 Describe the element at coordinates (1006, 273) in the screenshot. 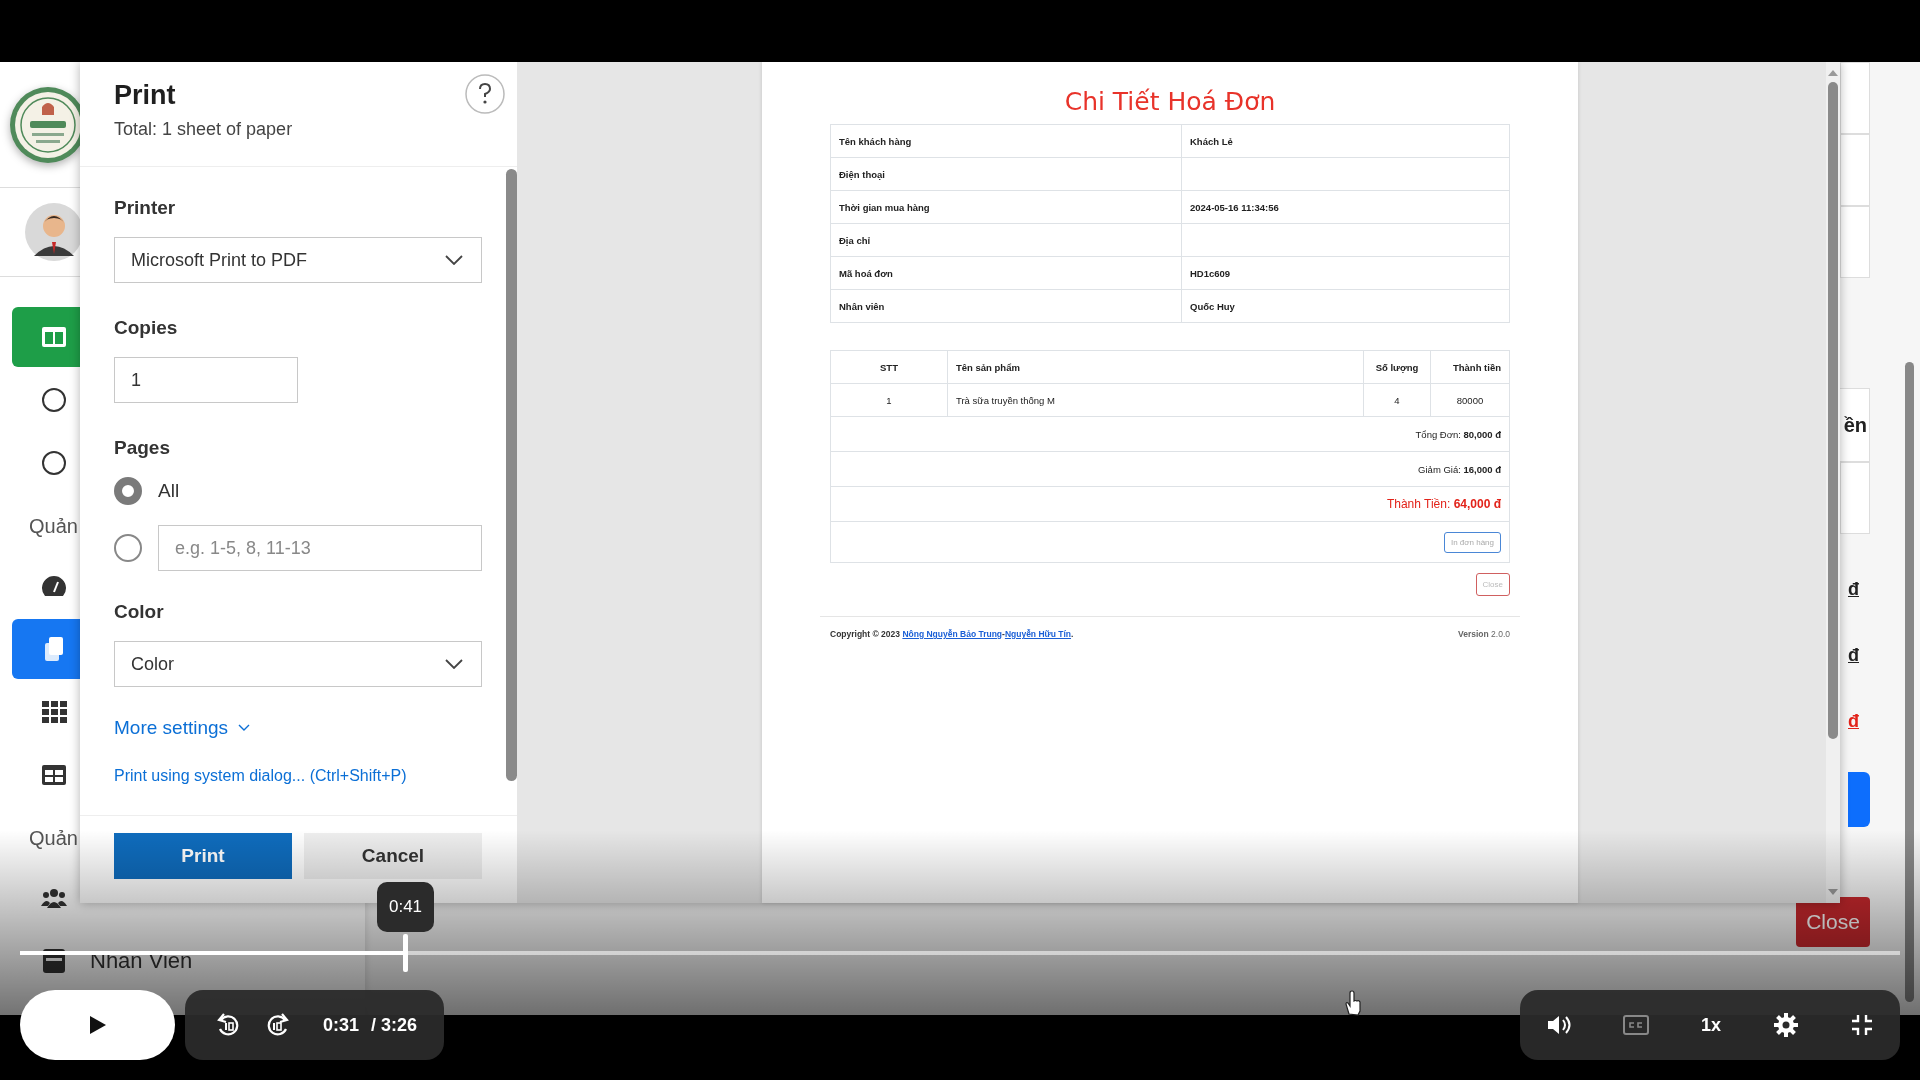

I see `table-cell: Mã hoá đơn` at that location.